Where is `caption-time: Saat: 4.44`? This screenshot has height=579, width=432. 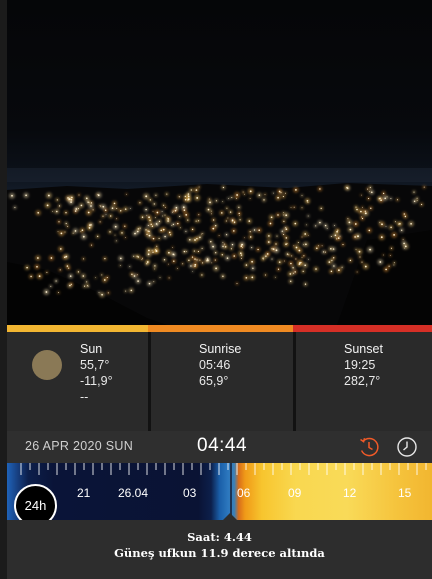 caption-time: Saat: 4.44 is located at coordinates (219, 537).